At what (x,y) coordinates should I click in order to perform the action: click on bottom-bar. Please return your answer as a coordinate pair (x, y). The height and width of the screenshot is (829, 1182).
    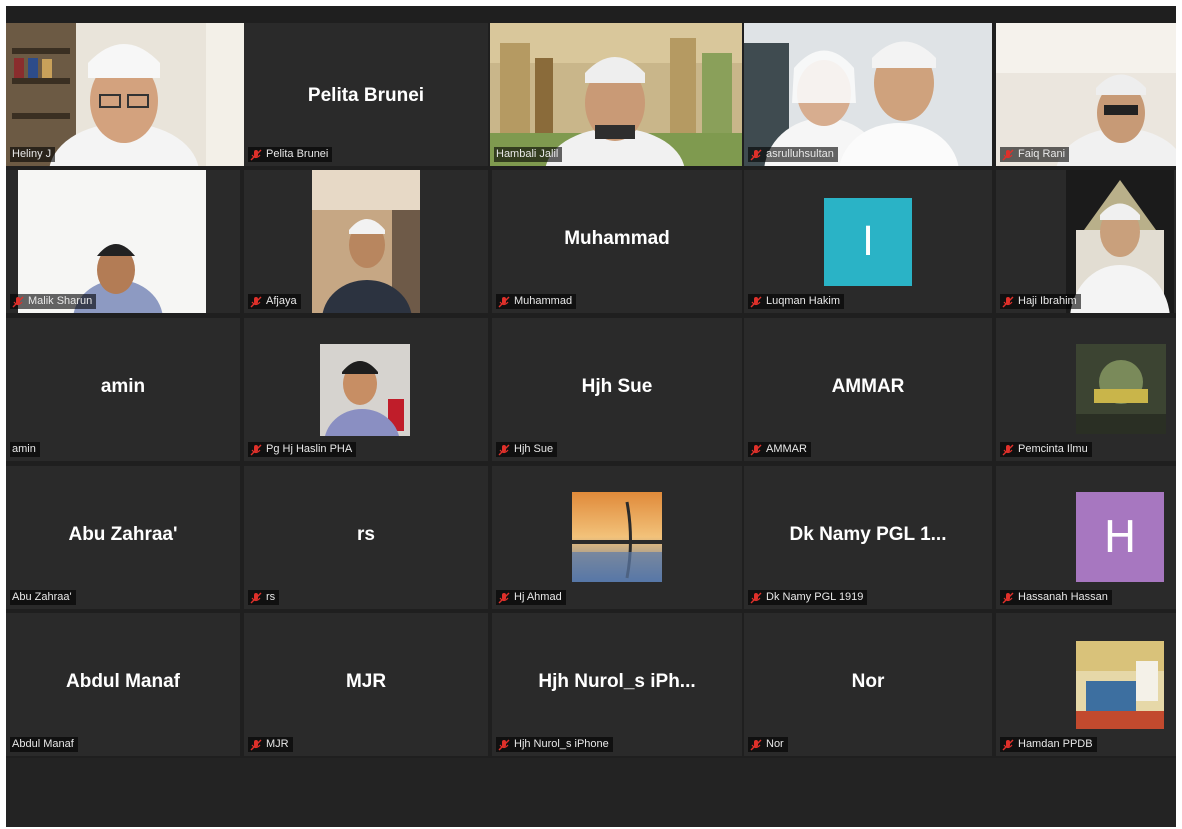
    Looking at the image, I should click on (591, 792).